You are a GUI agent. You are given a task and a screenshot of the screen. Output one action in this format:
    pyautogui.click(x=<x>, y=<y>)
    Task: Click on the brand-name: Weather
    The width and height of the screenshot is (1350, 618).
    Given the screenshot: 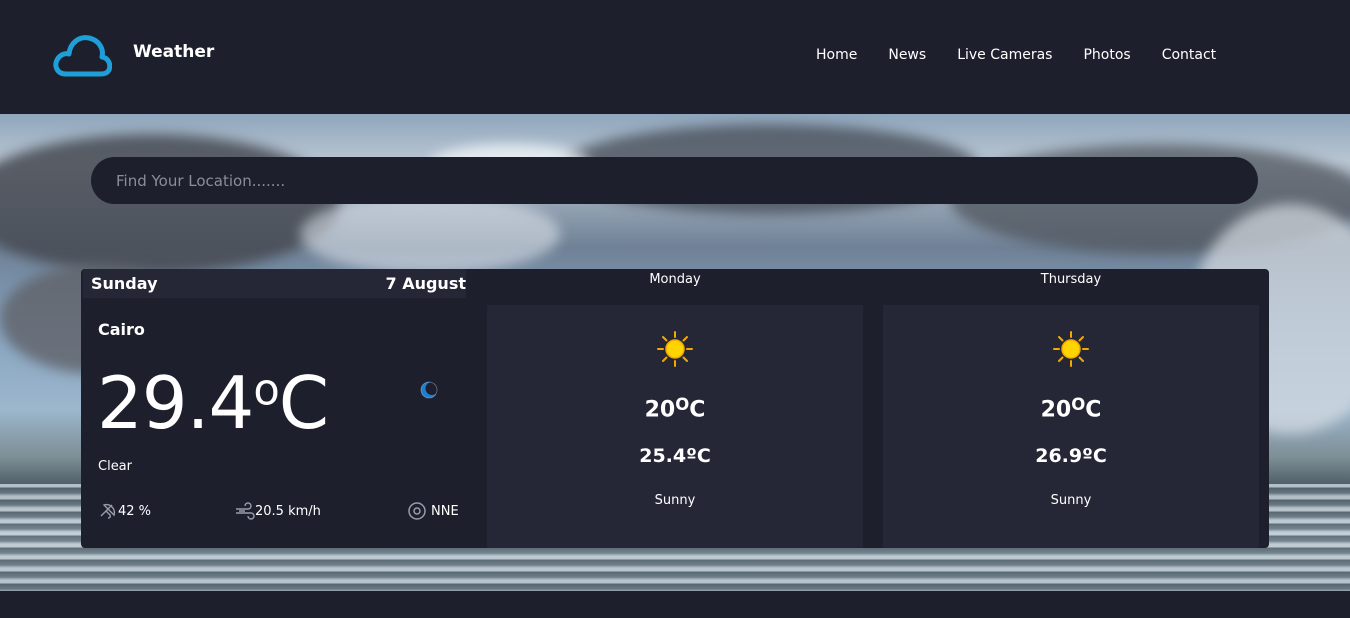 What is the action you would take?
    pyautogui.click(x=174, y=52)
    